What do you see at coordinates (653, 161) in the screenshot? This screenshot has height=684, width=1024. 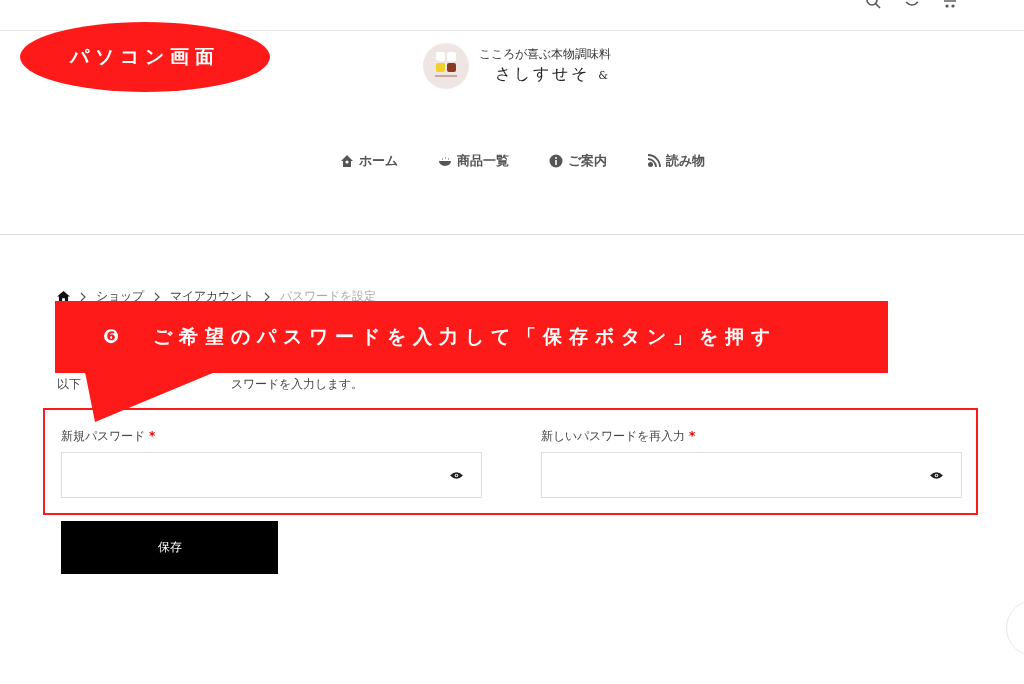 I see `feed-icon` at bounding box center [653, 161].